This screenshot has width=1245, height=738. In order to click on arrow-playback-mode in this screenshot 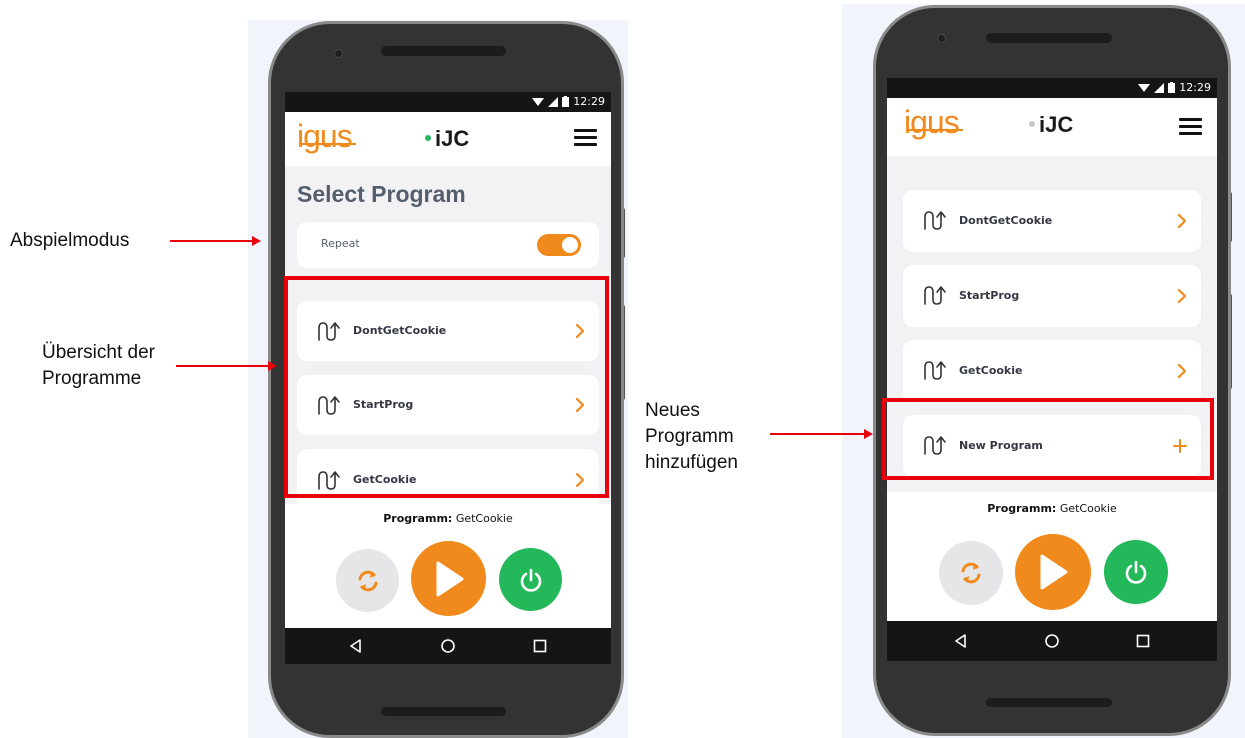, I will do `click(211, 241)`.